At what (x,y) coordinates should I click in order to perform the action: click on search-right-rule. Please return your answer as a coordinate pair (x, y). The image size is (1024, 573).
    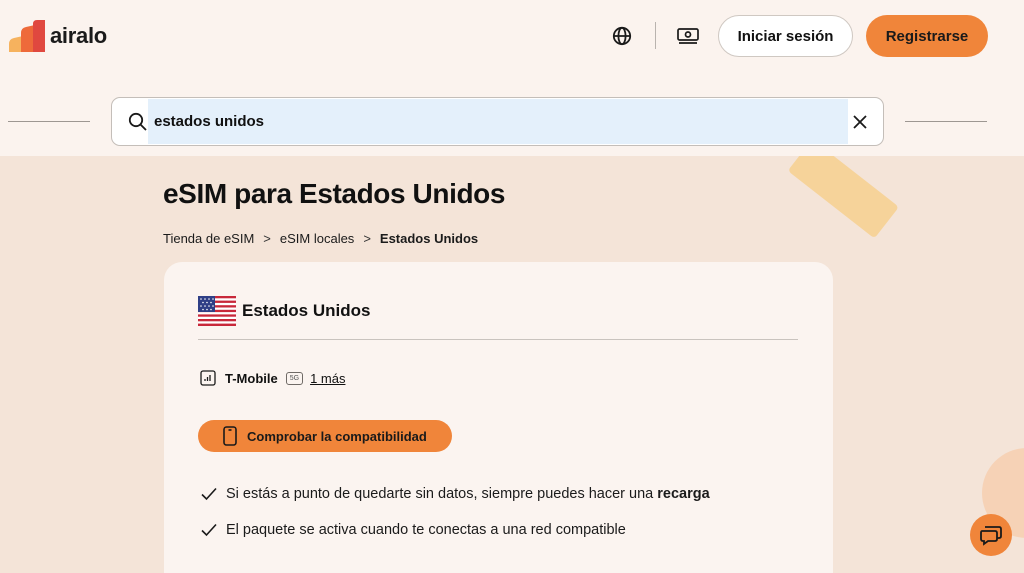
    Looking at the image, I should click on (946, 121).